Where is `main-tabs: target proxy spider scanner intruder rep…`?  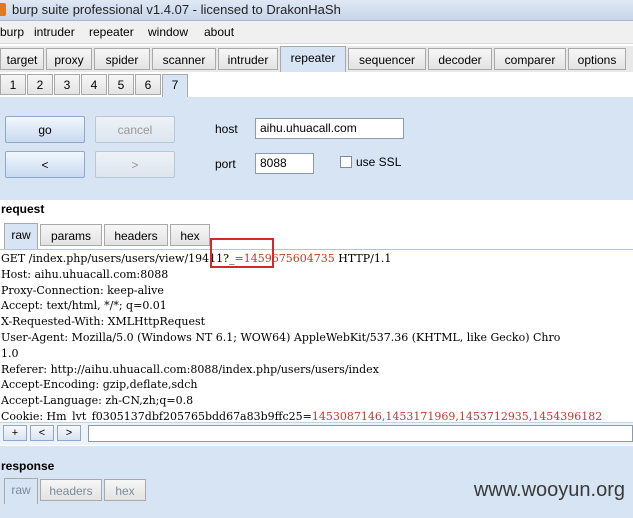
main-tabs: target proxy spider scanner intruder rep… is located at coordinates (316, 59).